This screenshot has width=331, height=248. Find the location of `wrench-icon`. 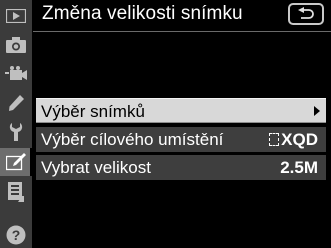

wrench-icon is located at coordinates (16, 132).